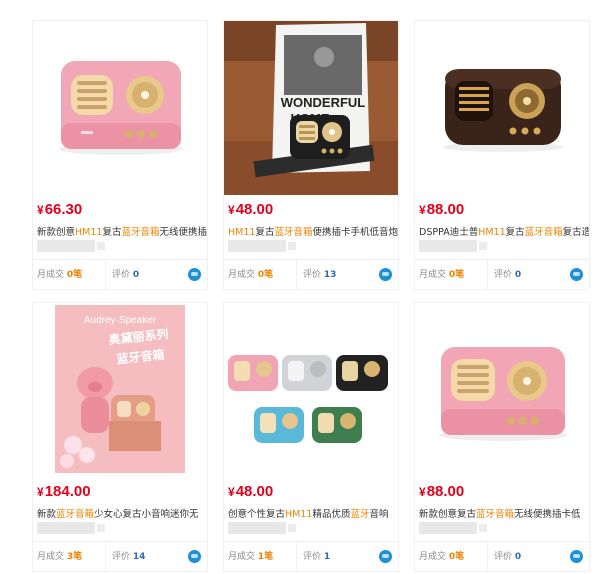  I want to click on product-card: ¥88.00 新款创意复古蓝牙音箱无线便携插卡低 月成交 0笔 评价 0, so click(502, 437).